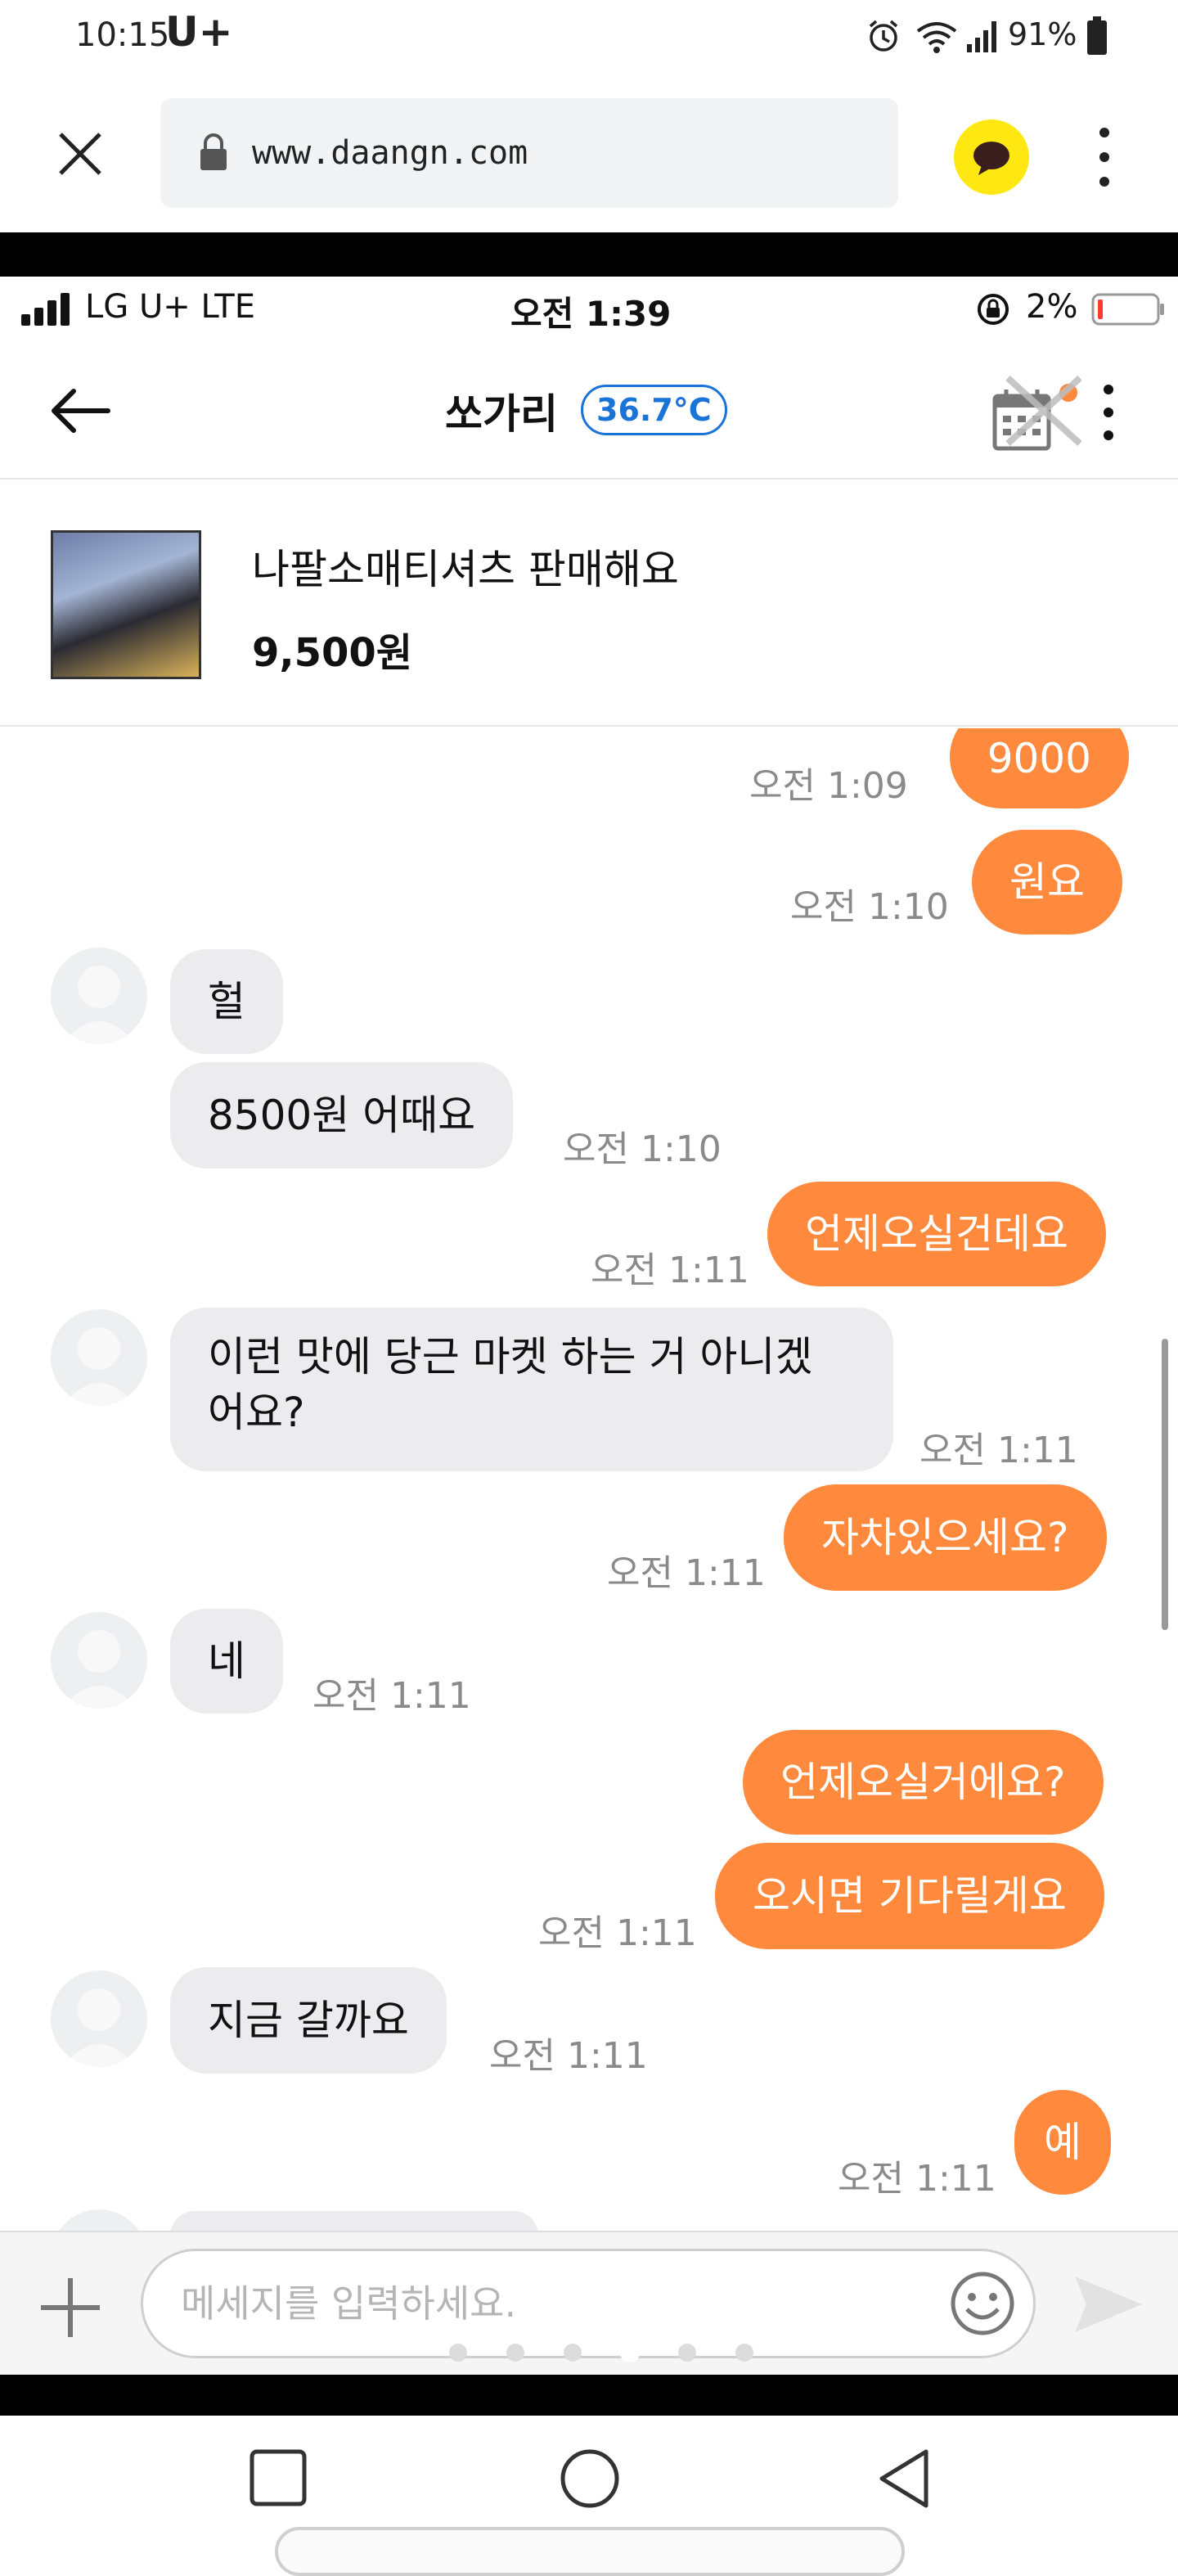  I want to click on system-time: 10:15, so click(122, 35).